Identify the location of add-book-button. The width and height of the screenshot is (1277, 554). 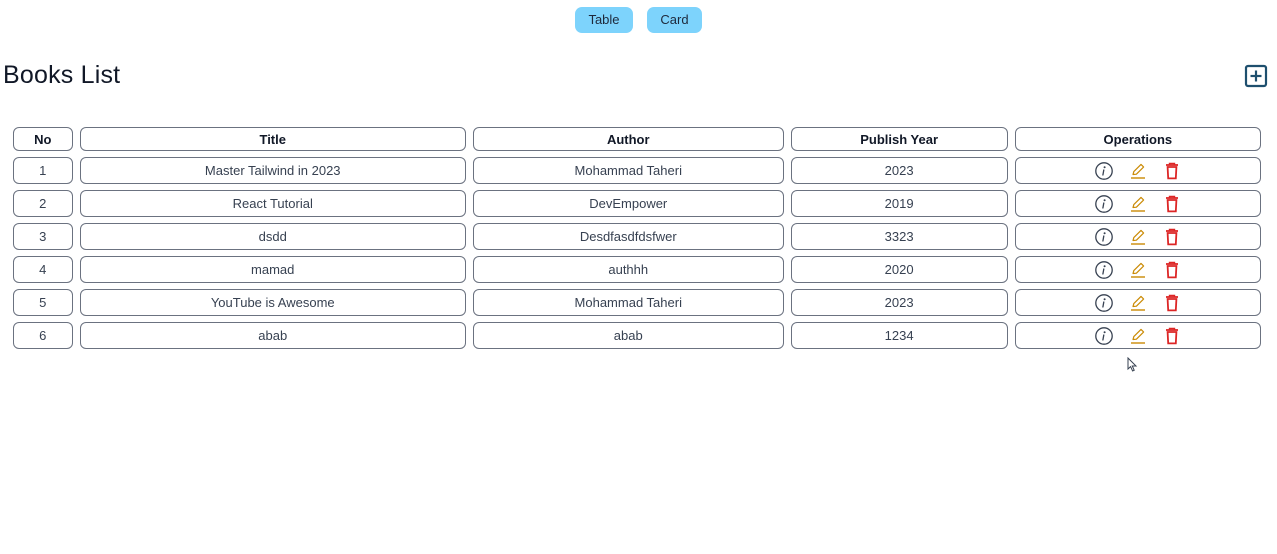
(1256, 76).